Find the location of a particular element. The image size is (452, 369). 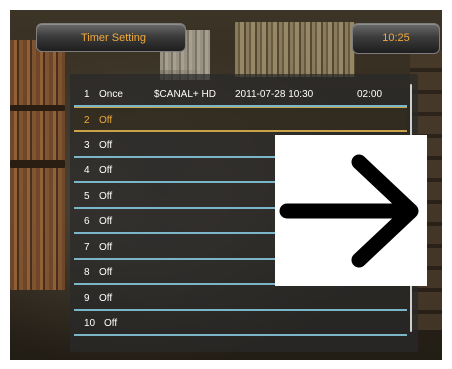

timer-number: 1 is located at coordinates (87, 94).